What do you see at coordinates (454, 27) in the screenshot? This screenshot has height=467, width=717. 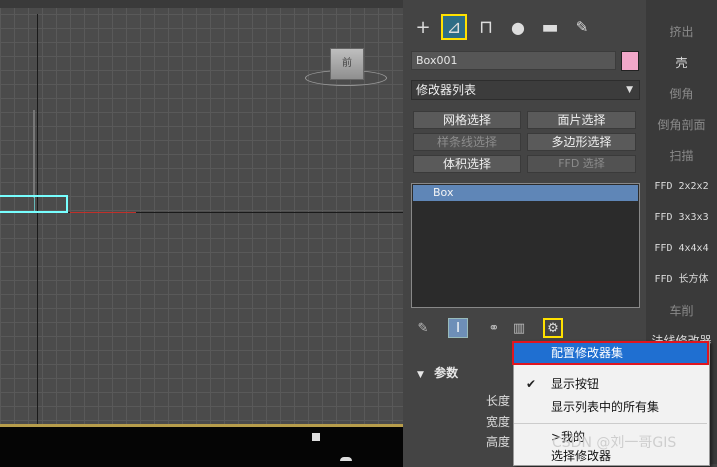 I see `modify-tab-icon: ⊿` at bounding box center [454, 27].